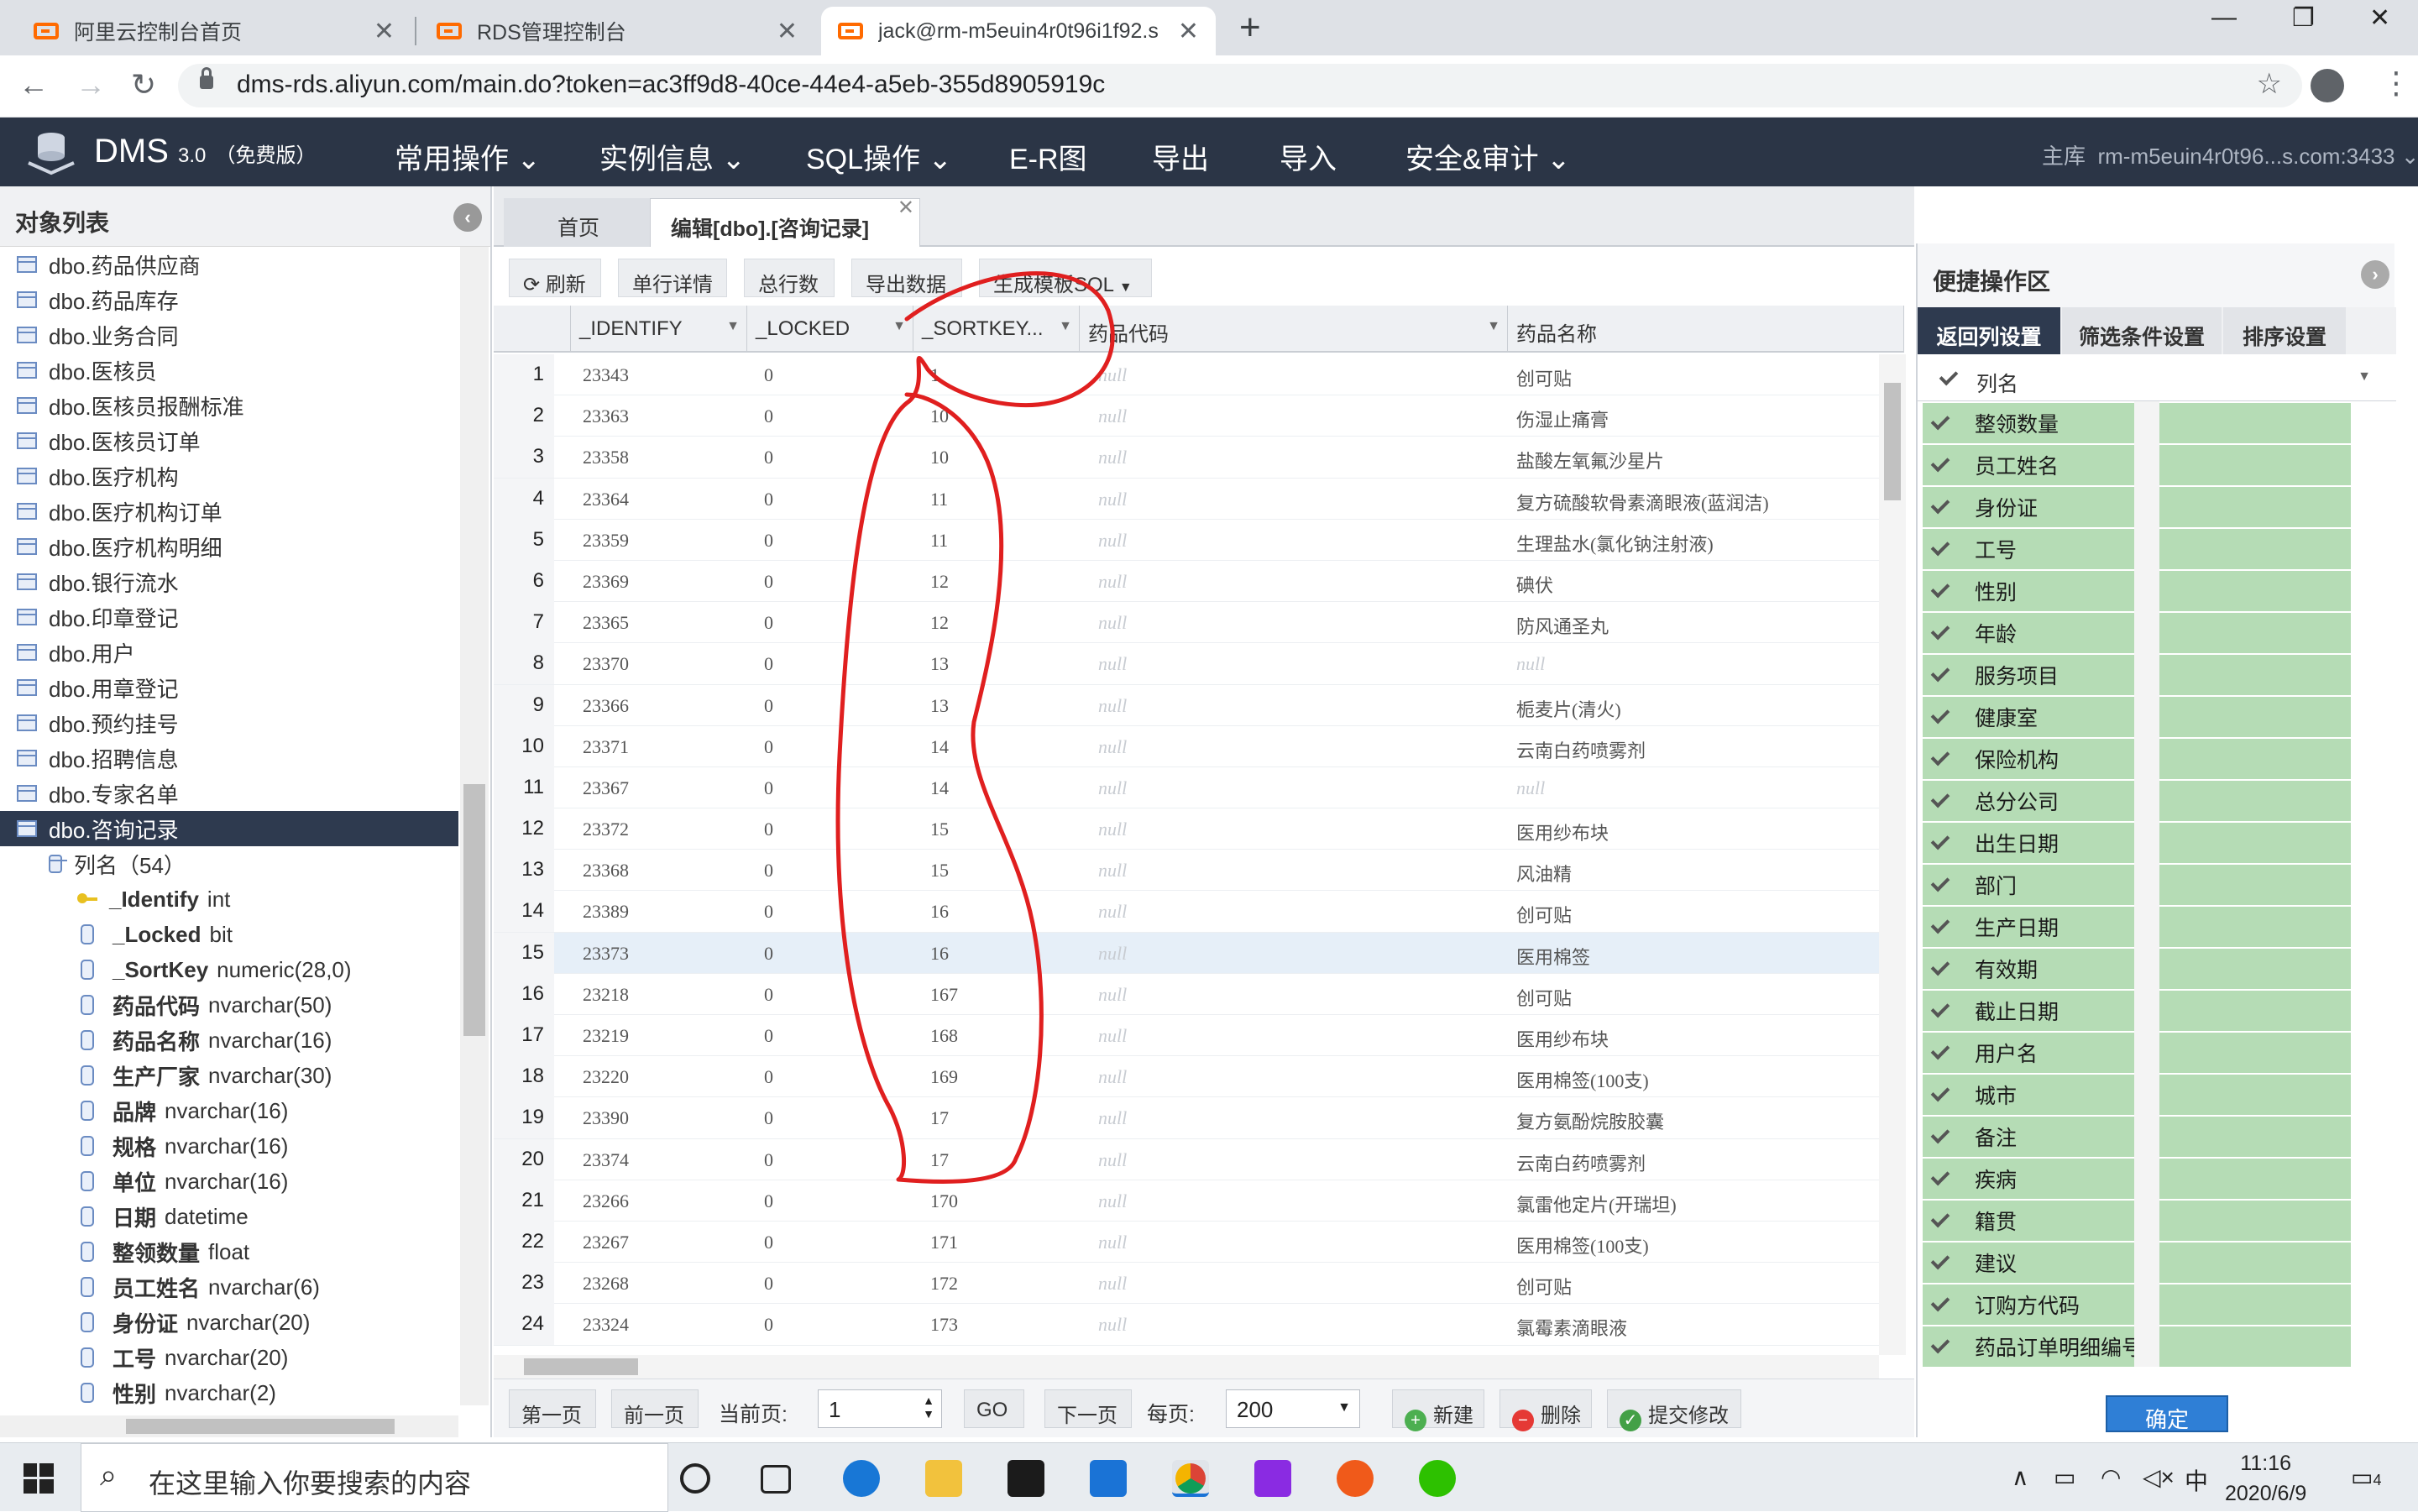 The height and width of the screenshot is (1512, 2418). Describe the element at coordinates (1186, 623) in the screenshot. I see `table-row: 7 23365 0 12 null 防风通圣丸` at that location.